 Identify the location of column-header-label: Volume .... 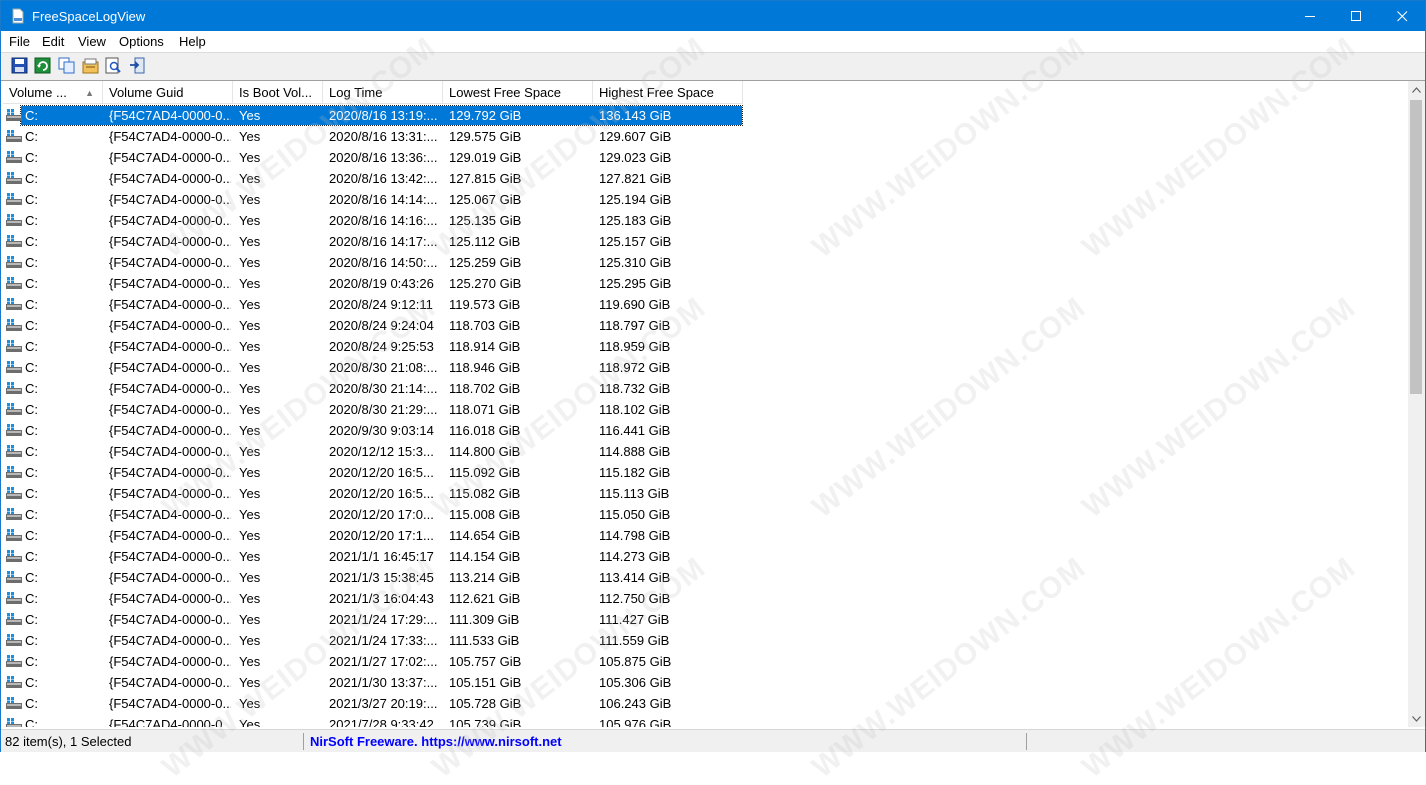
(38, 92).